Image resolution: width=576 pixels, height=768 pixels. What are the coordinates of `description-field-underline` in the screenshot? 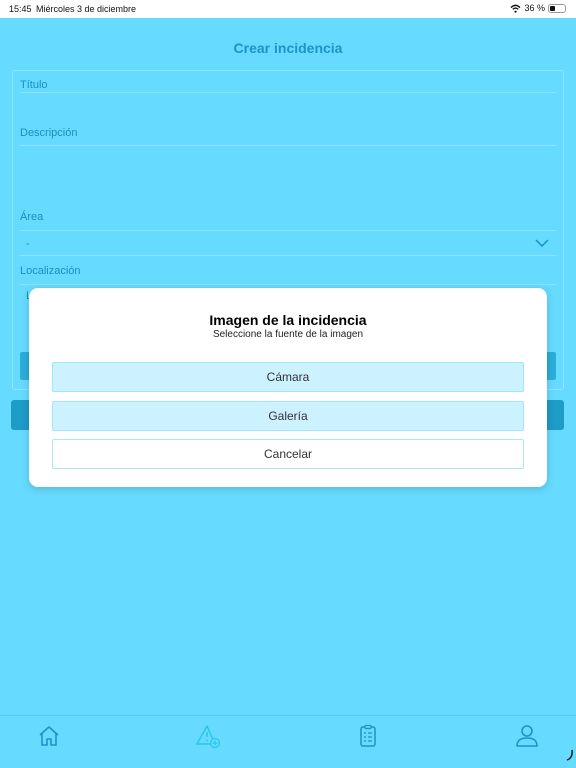 It's located at (288, 145).